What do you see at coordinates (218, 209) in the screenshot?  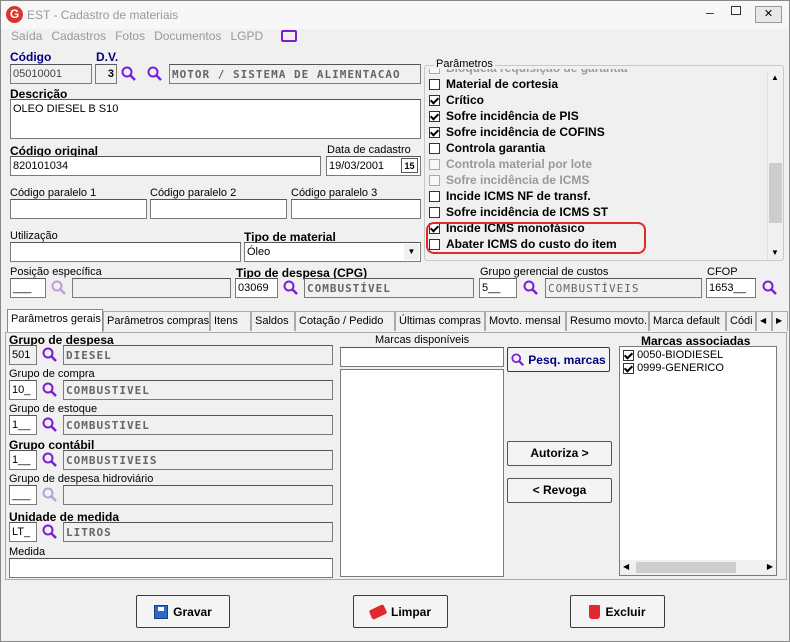 I see `paralelo2-field` at bounding box center [218, 209].